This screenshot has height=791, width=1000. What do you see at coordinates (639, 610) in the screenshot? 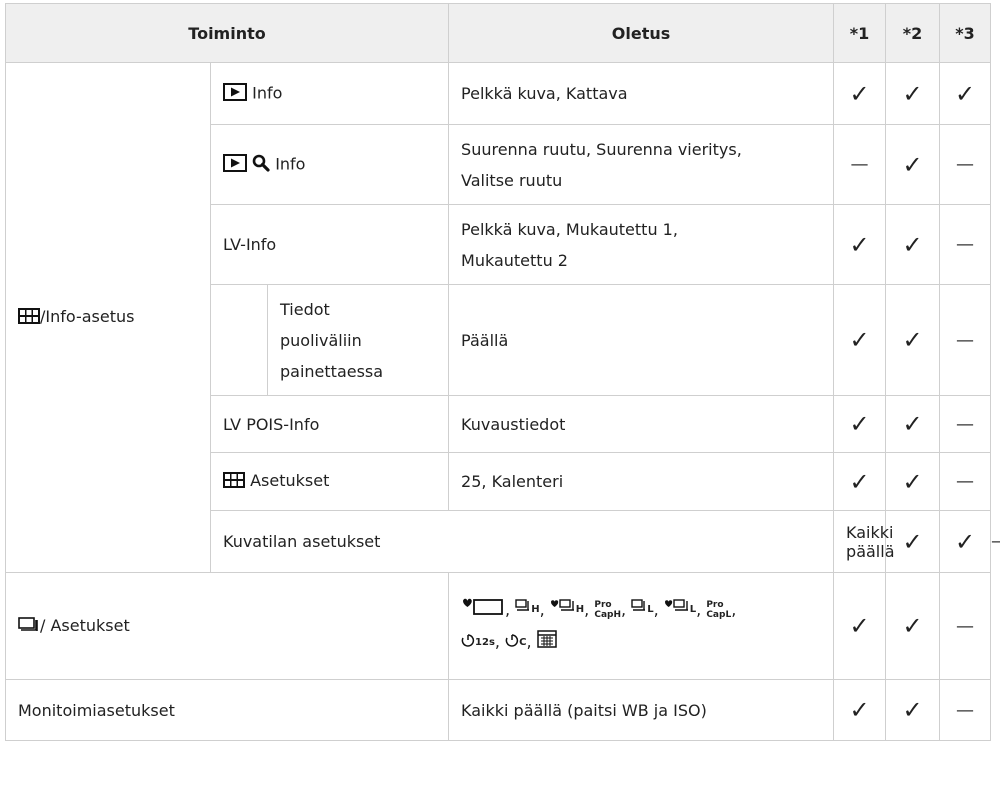
I see `sequential-low-icon` at bounding box center [639, 610].